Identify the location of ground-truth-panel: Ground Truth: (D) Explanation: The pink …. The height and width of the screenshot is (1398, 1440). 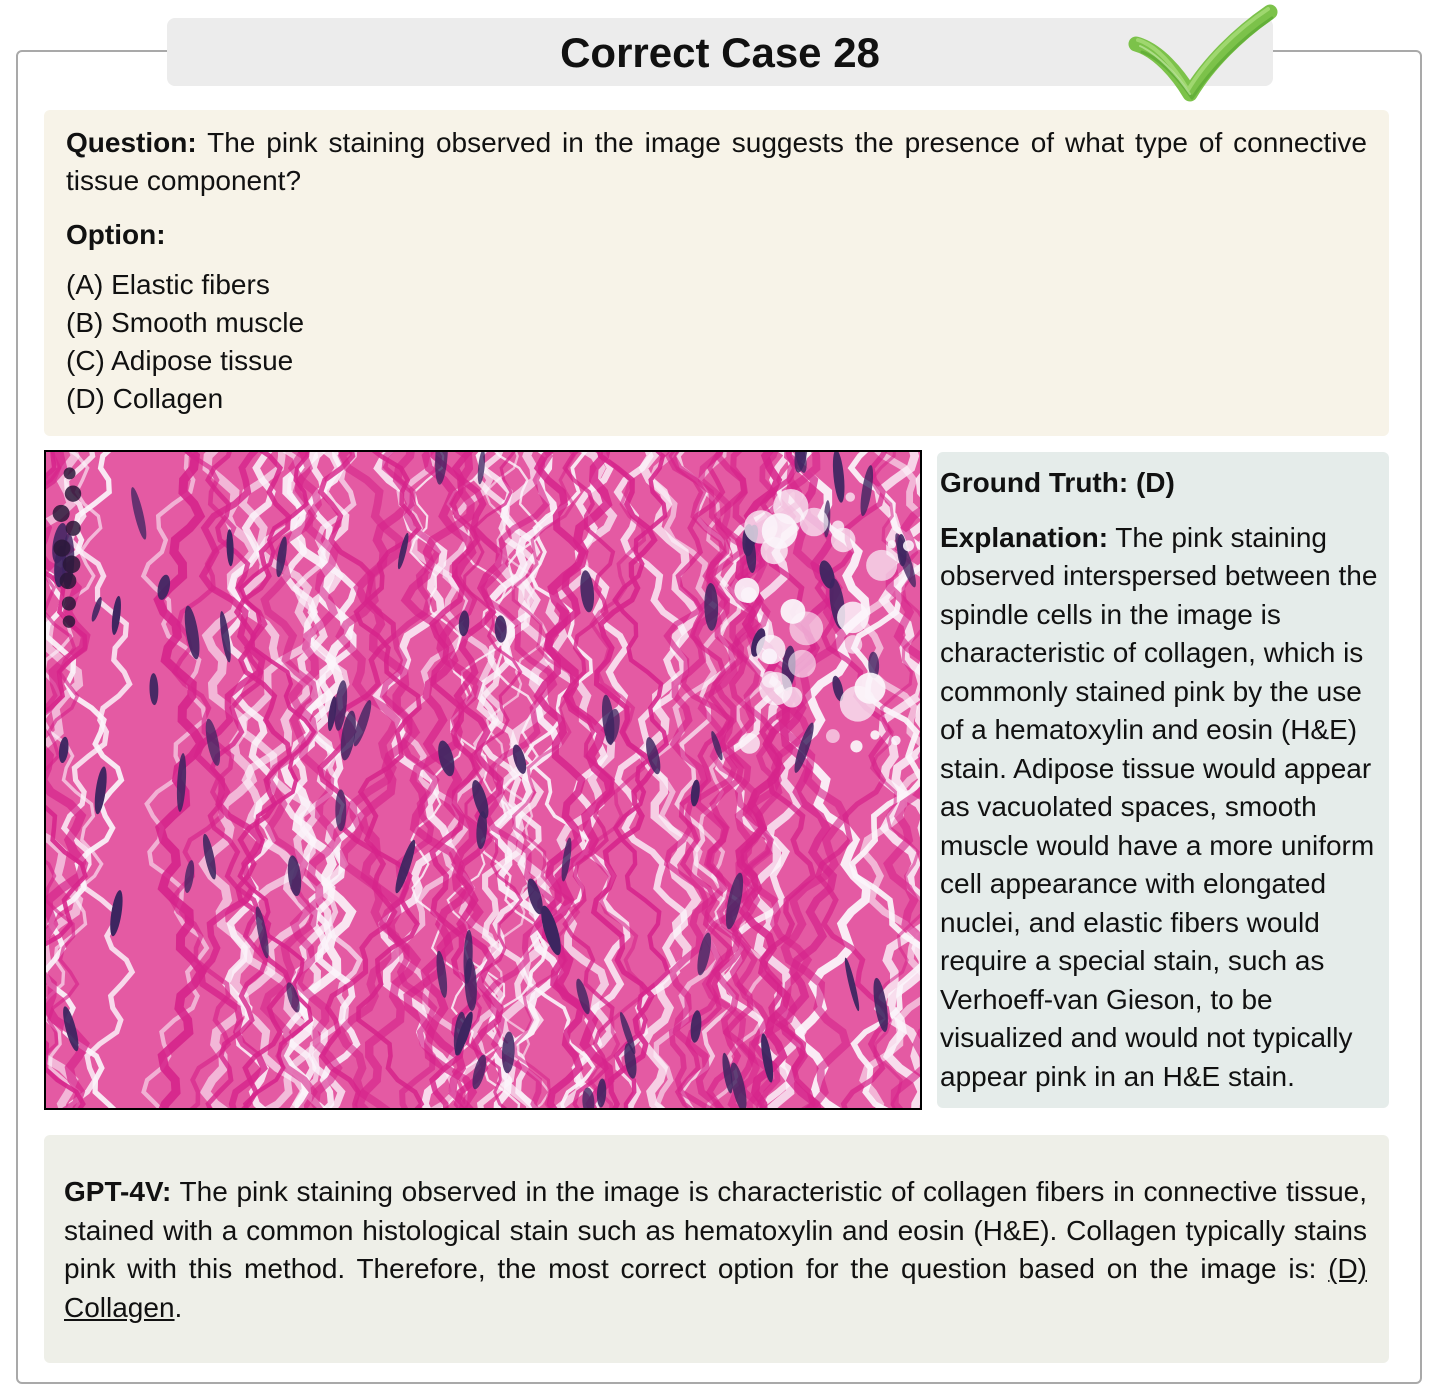
(1163, 780).